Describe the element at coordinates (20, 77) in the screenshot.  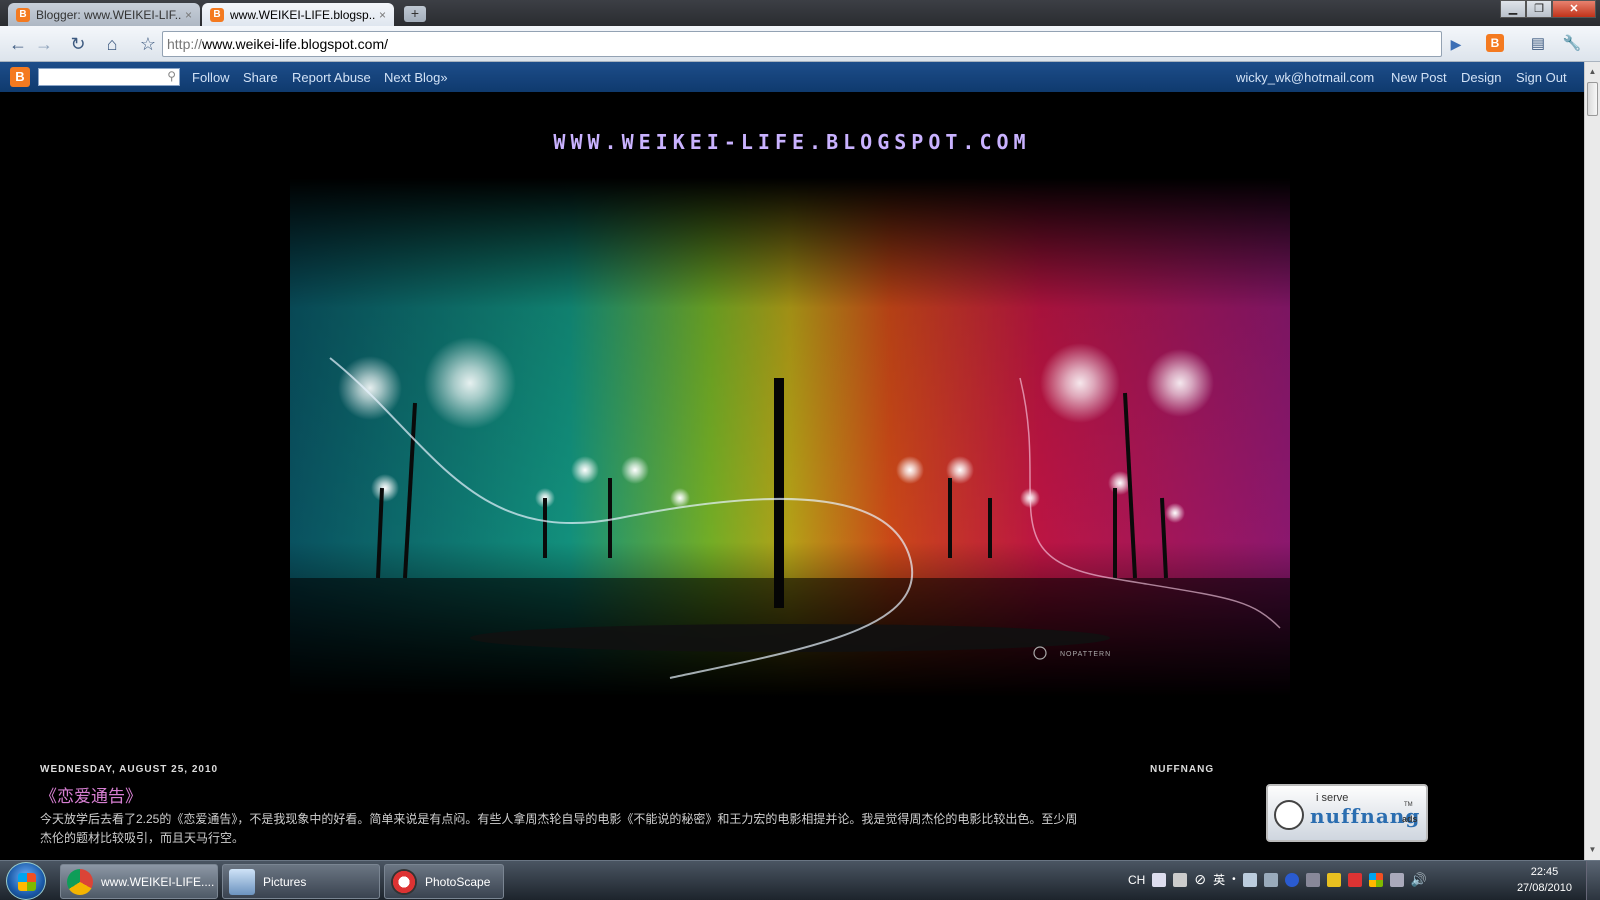
I see `blogger-logo-icon: B` at that location.